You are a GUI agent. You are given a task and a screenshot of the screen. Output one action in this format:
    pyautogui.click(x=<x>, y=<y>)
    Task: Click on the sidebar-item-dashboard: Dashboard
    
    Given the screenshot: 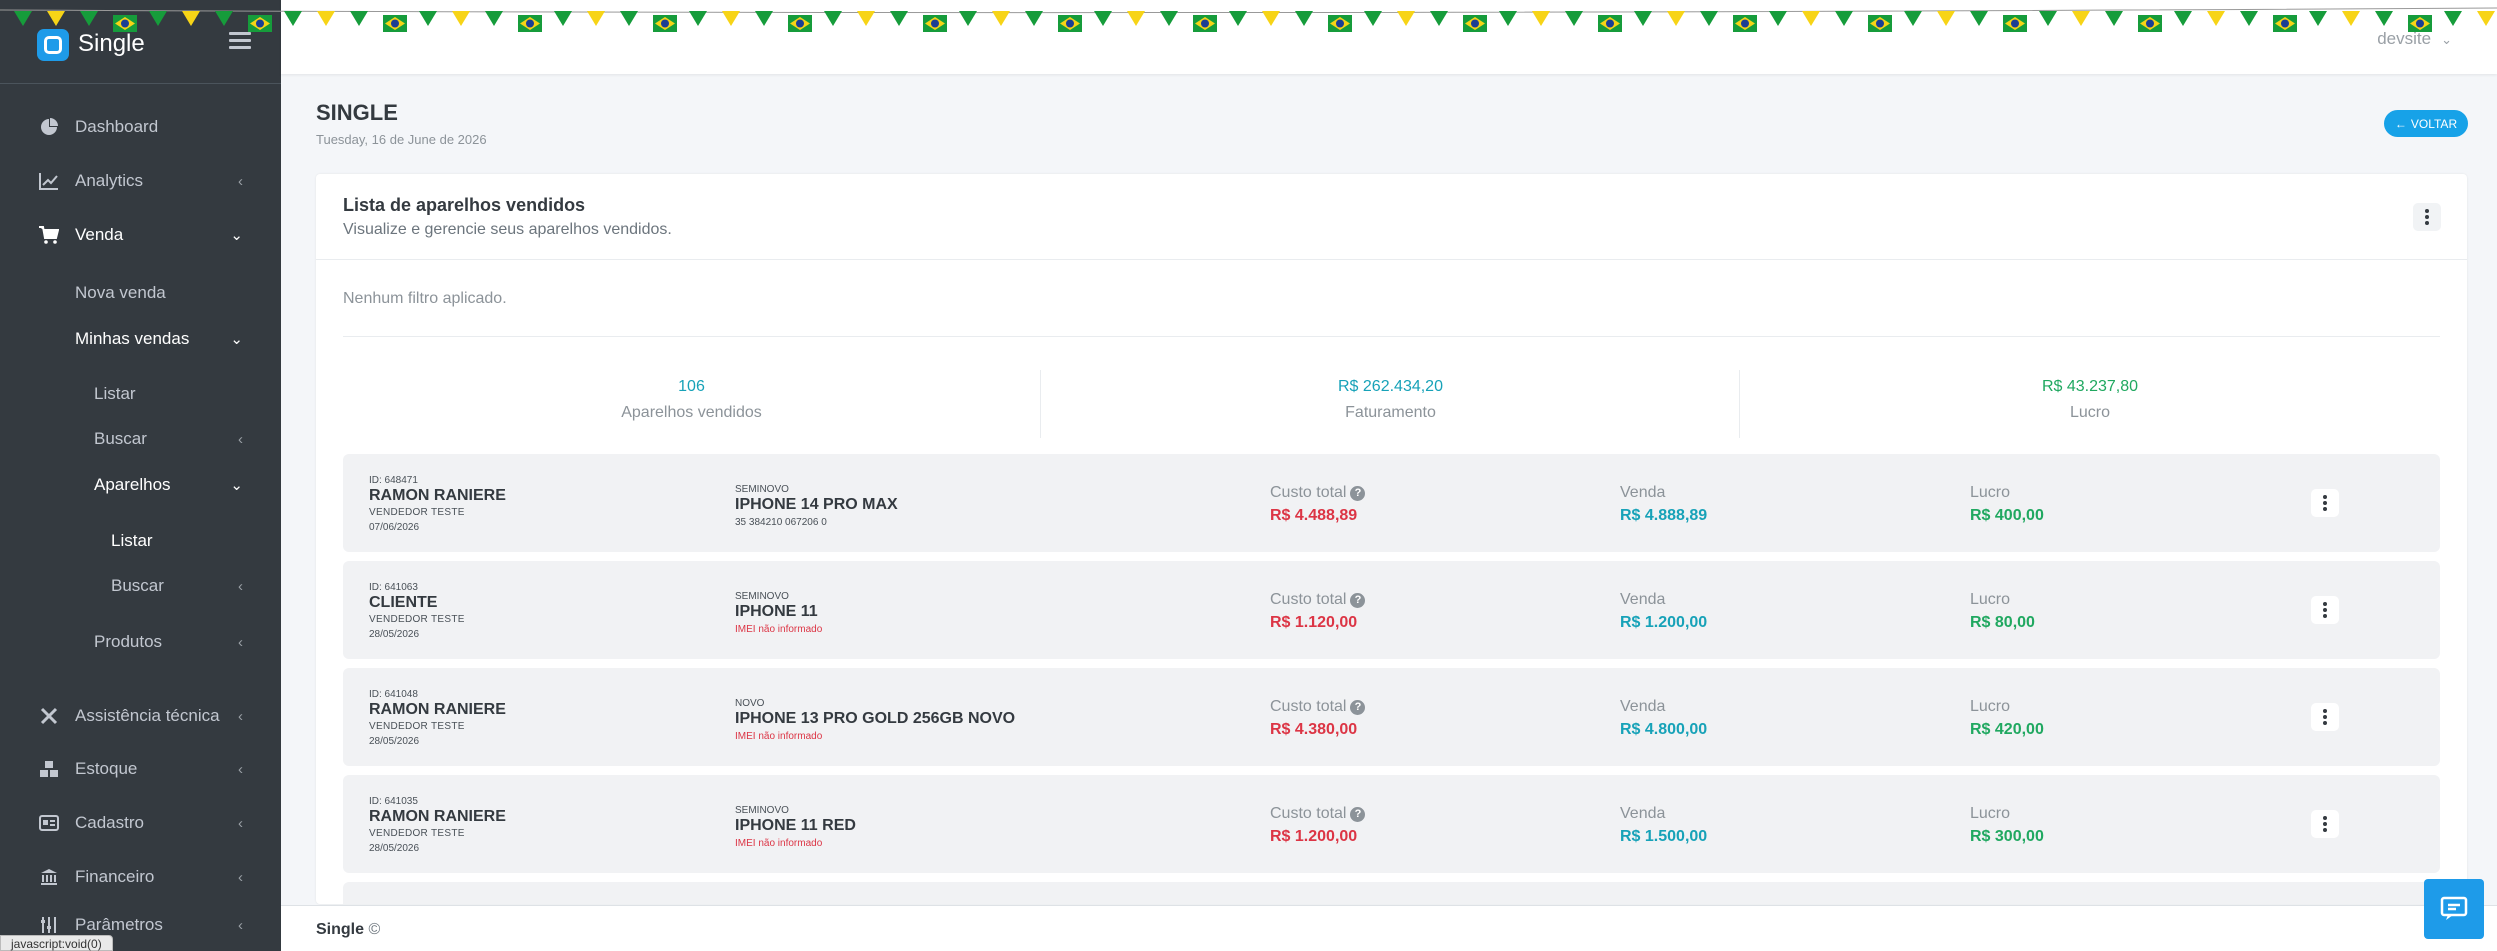 What is the action you would take?
    pyautogui.click(x=140, y=127)
    